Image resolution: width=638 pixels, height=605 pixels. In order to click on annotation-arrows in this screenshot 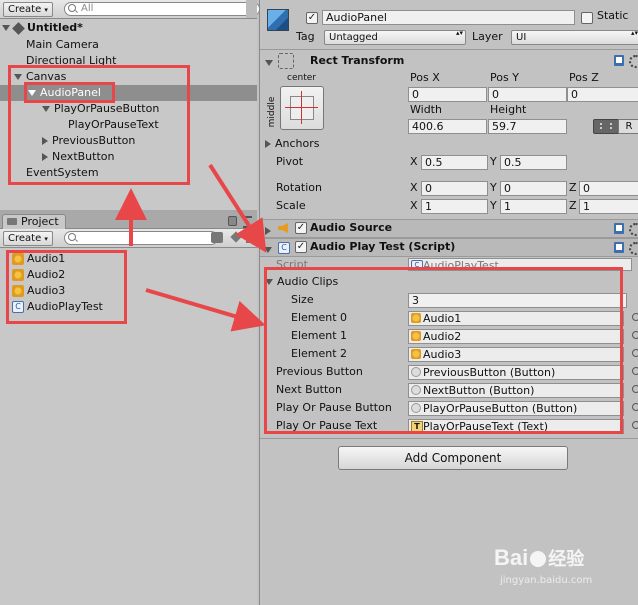, I will do `click(191, 247)`.